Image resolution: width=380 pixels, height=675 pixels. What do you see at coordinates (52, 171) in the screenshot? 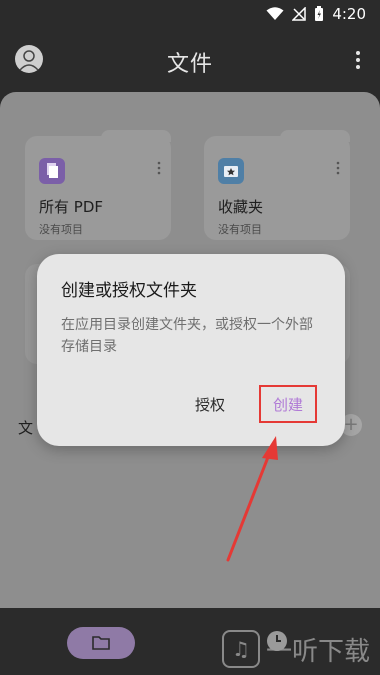
I see `pdf-icon` at bounding box center [52, 171].